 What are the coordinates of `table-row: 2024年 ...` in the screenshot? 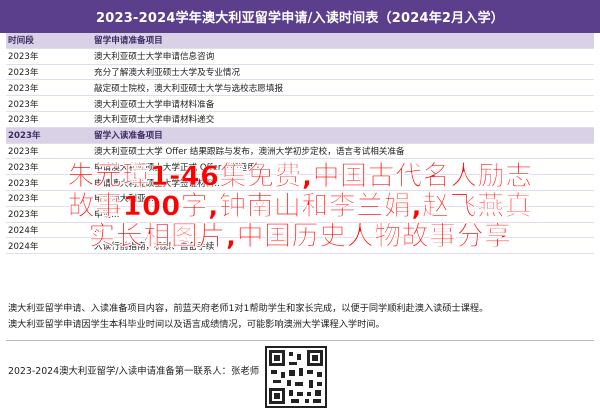 It's located at (300, 231).